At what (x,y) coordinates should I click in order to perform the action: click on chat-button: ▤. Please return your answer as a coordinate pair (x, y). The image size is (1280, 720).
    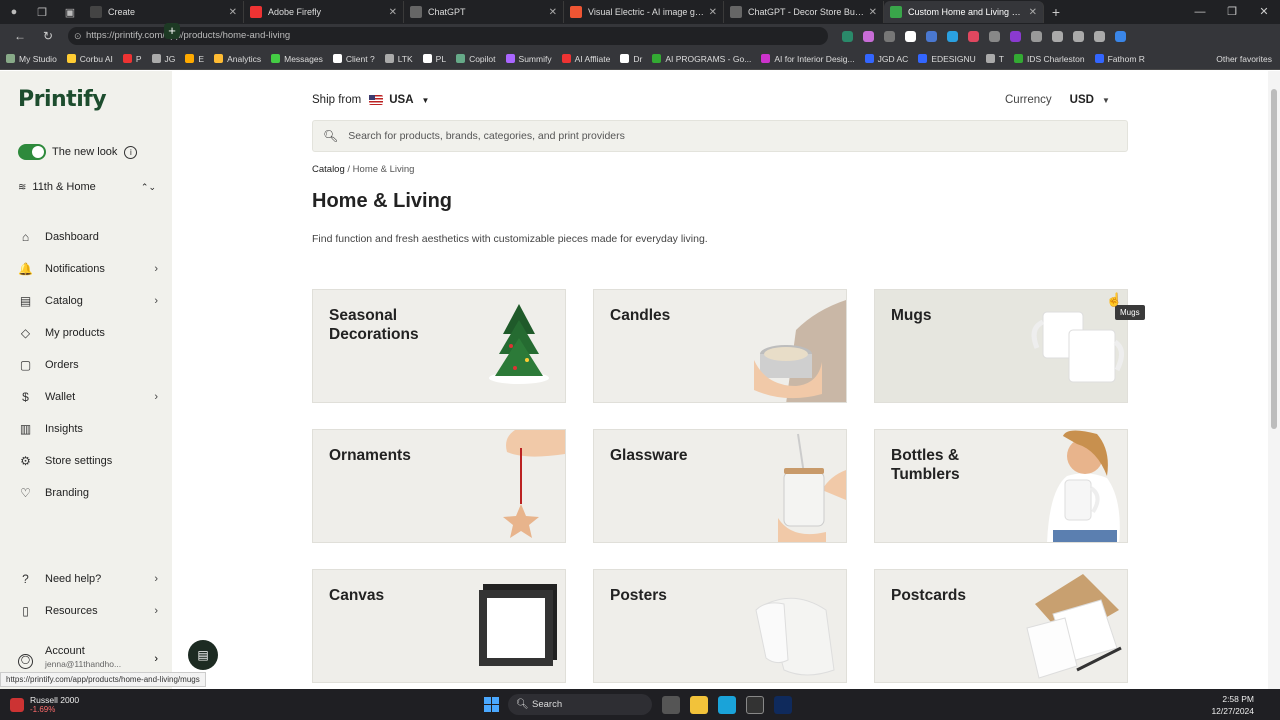
    Looking at the image, I should click on (203, 655).